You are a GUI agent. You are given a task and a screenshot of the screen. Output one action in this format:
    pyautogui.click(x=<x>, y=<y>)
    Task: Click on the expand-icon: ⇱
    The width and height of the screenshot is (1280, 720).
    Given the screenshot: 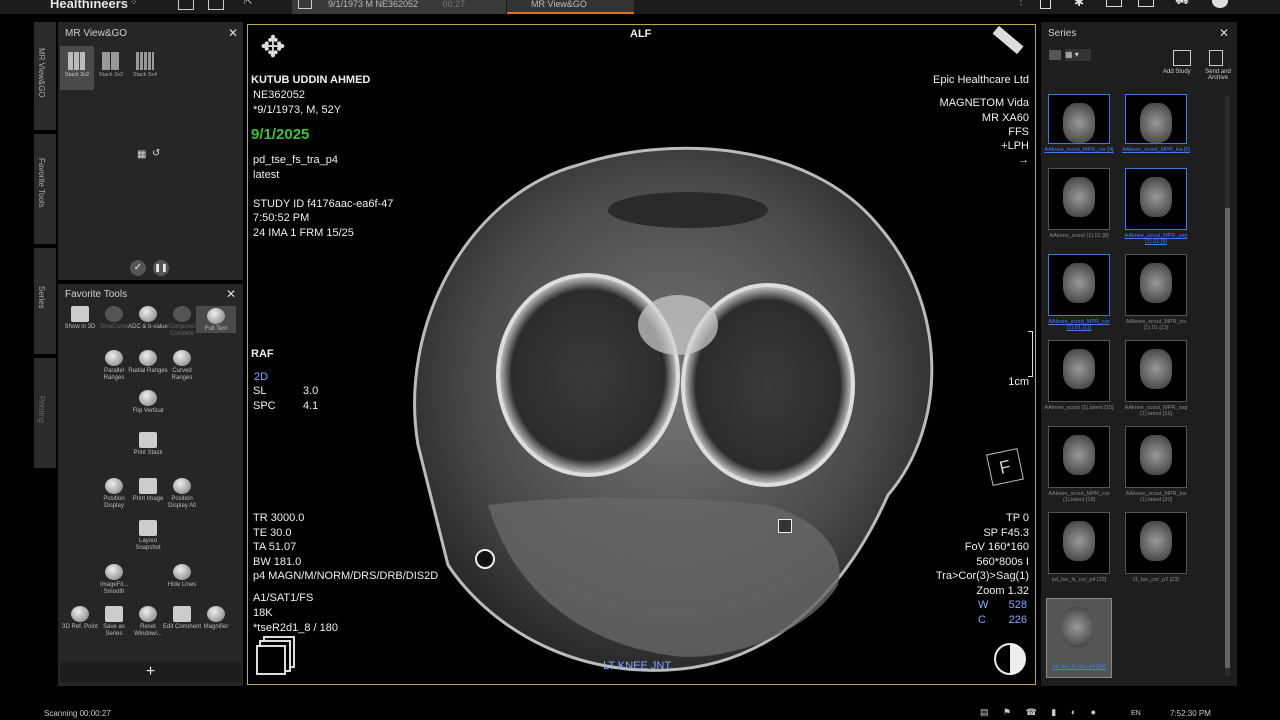 What is the action you would take?
    pyautogui.click(x=248, y=3)
    